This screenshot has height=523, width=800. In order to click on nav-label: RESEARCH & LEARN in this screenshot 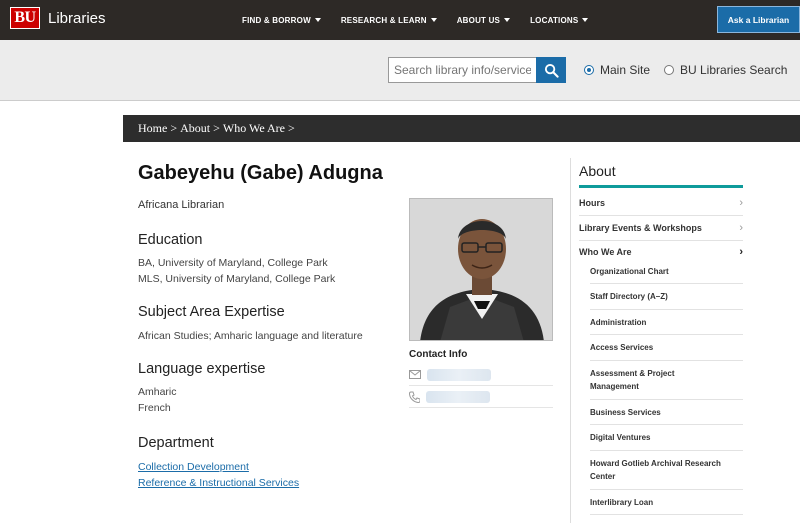, I will do `click(383, 20)`.